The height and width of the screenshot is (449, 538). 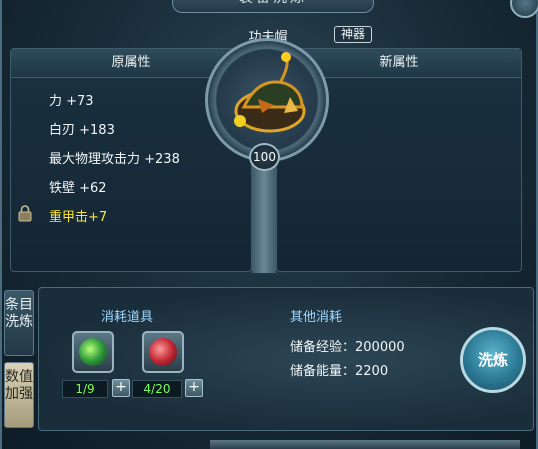 What do you see at coordinates (316, 317) in the screenshot?
I see `other-cost-title: 其他消耗` at bounding box center [316, 317].